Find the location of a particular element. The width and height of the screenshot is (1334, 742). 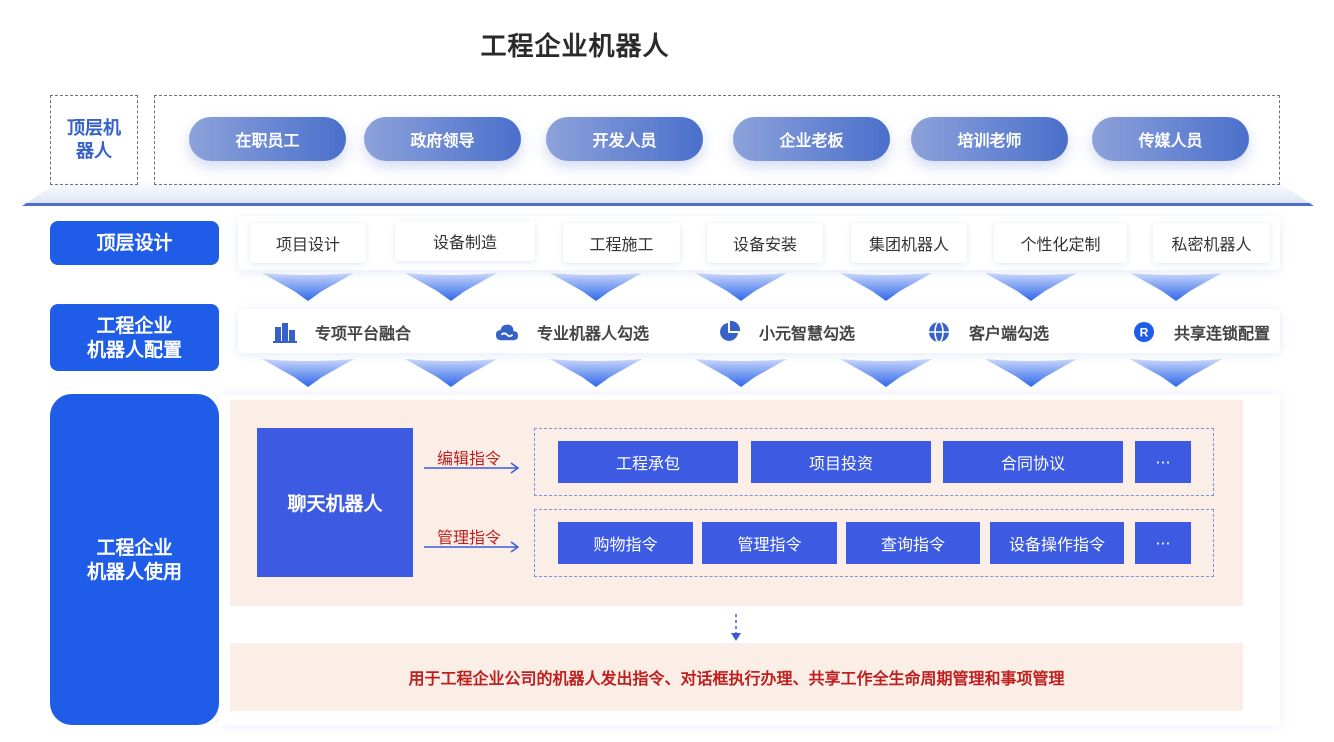

config-label: 工程企业 机器人配置 is located at coordinates (134, 337).